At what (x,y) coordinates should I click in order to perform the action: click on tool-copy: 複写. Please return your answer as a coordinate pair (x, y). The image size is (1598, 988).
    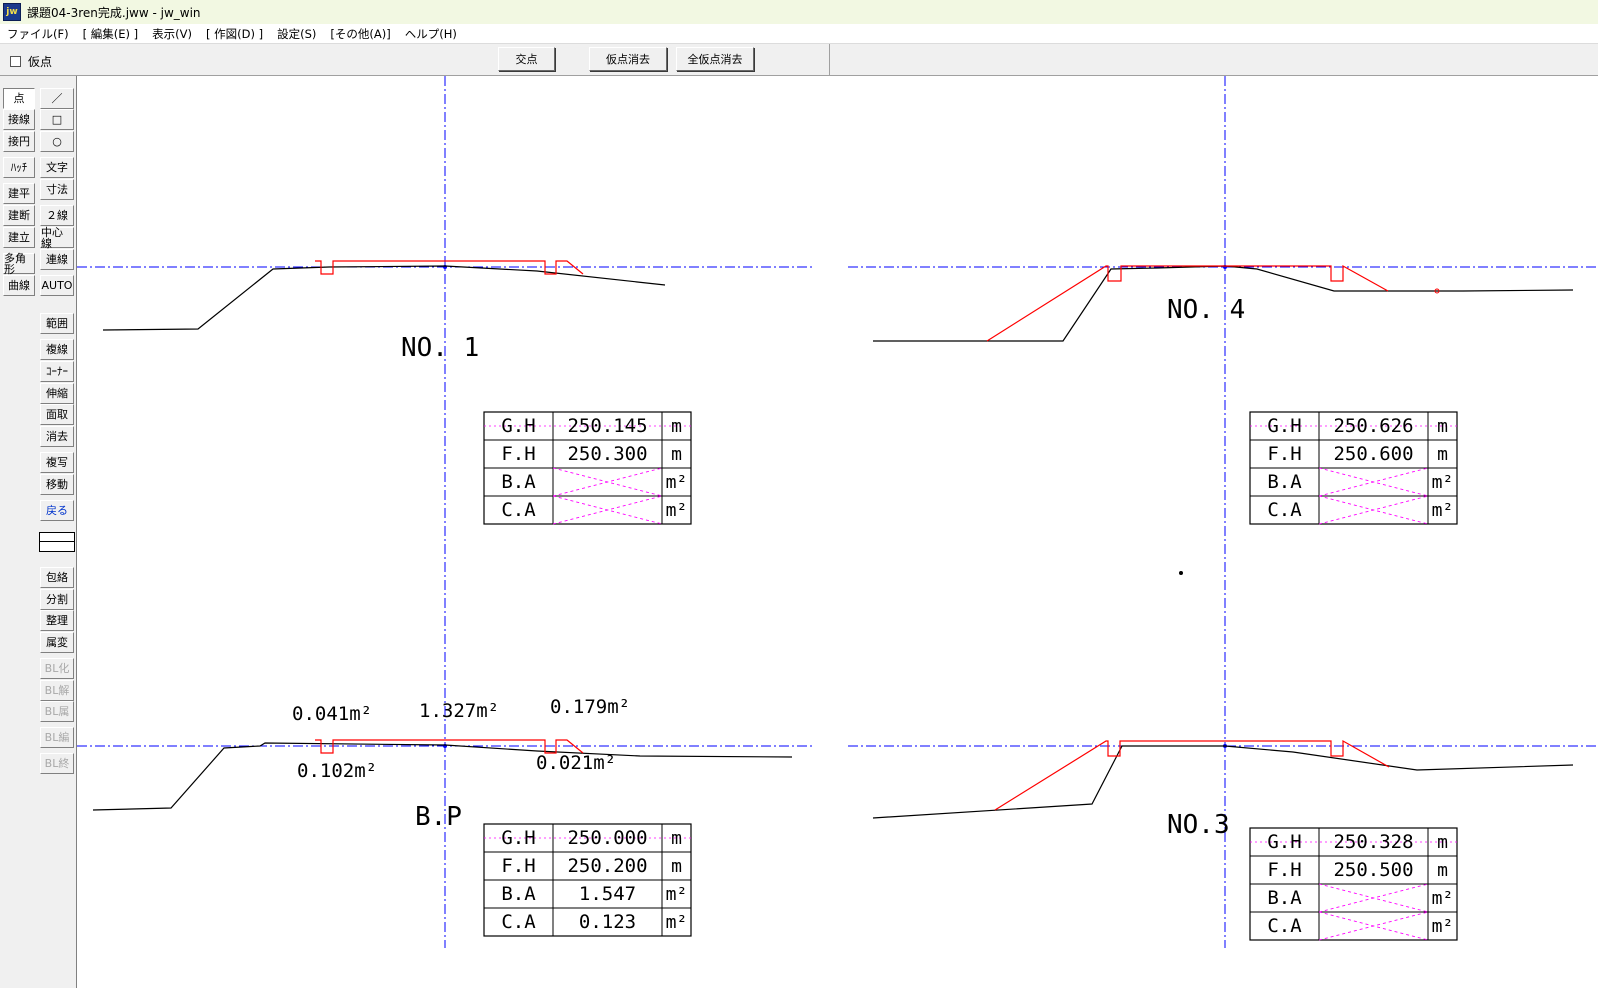
    Looking at the image, I should click on (57, 462).